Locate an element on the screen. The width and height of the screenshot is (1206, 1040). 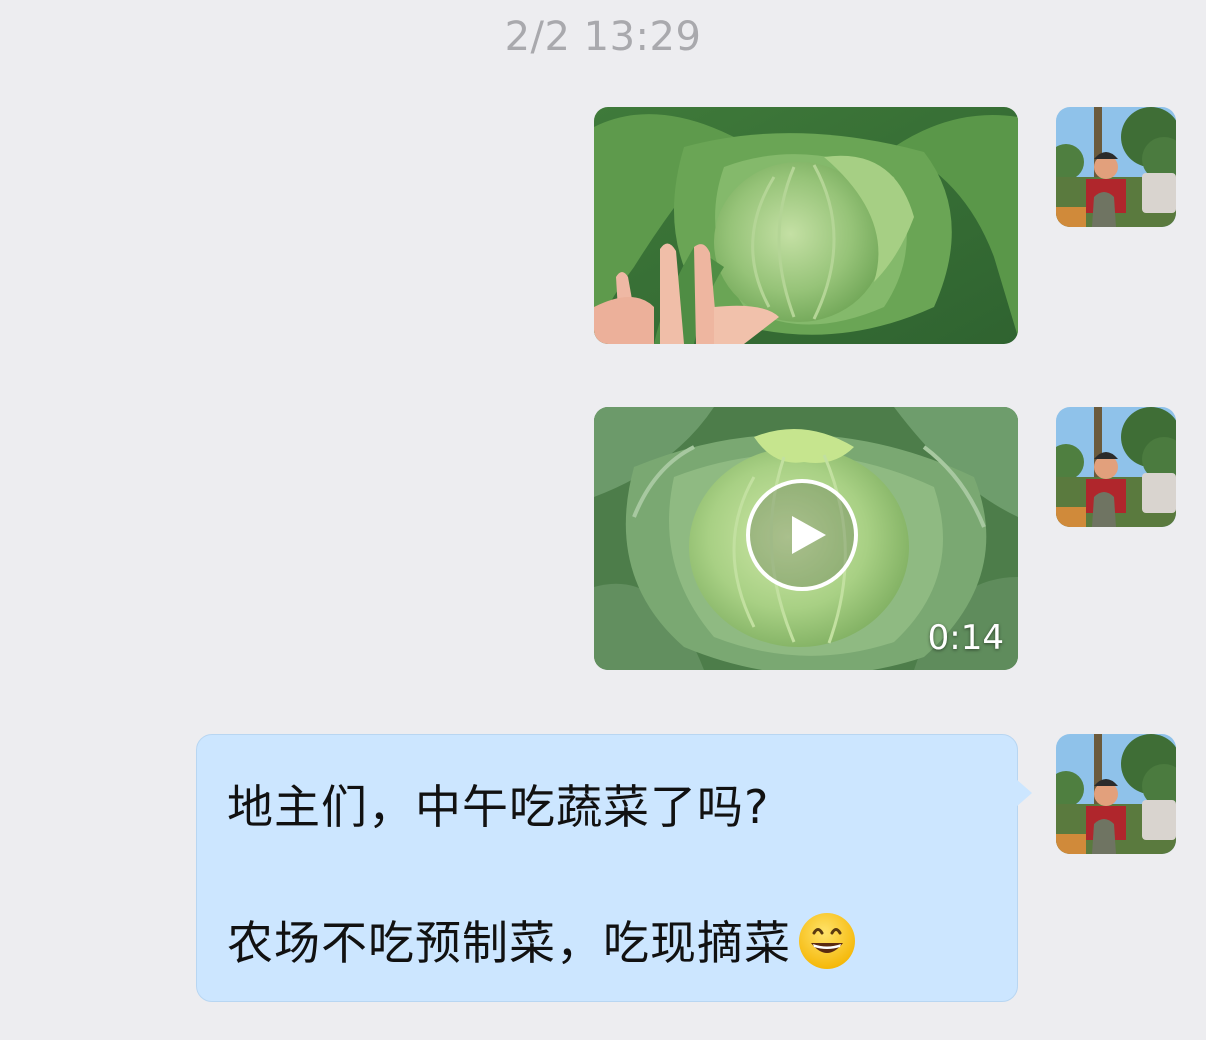
cabbage-photo is located at coordinates (806, 225).